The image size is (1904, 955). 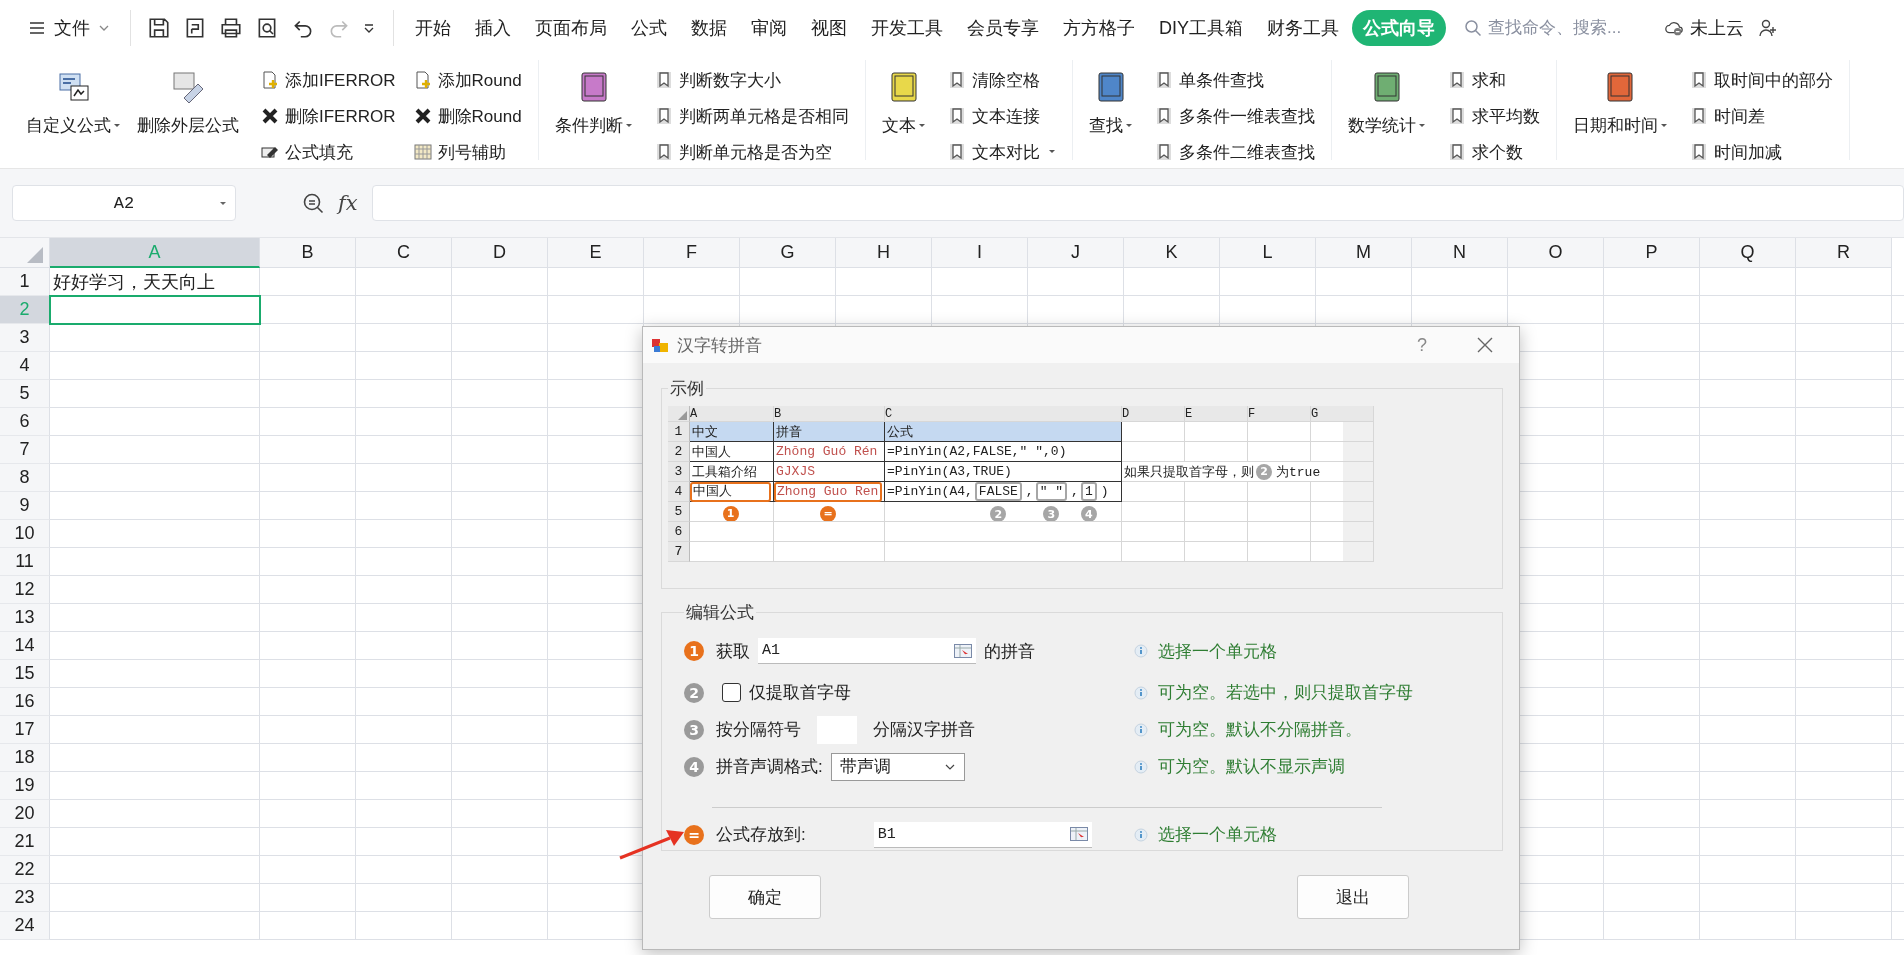 What do you see at coordinates (25, 506) in the screenshot?
I see `row-header: 9` at bounding box center [25, 506].